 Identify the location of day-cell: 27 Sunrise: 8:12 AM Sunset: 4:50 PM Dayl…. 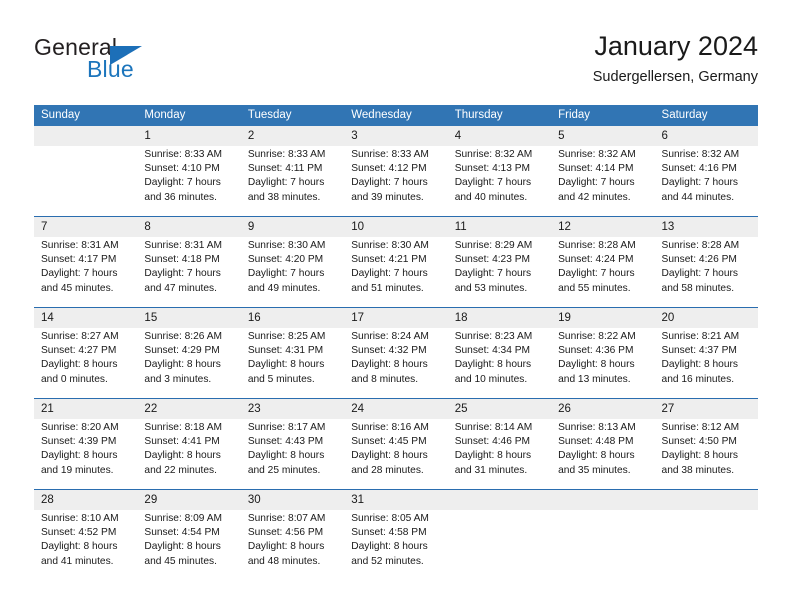
(706, 444).